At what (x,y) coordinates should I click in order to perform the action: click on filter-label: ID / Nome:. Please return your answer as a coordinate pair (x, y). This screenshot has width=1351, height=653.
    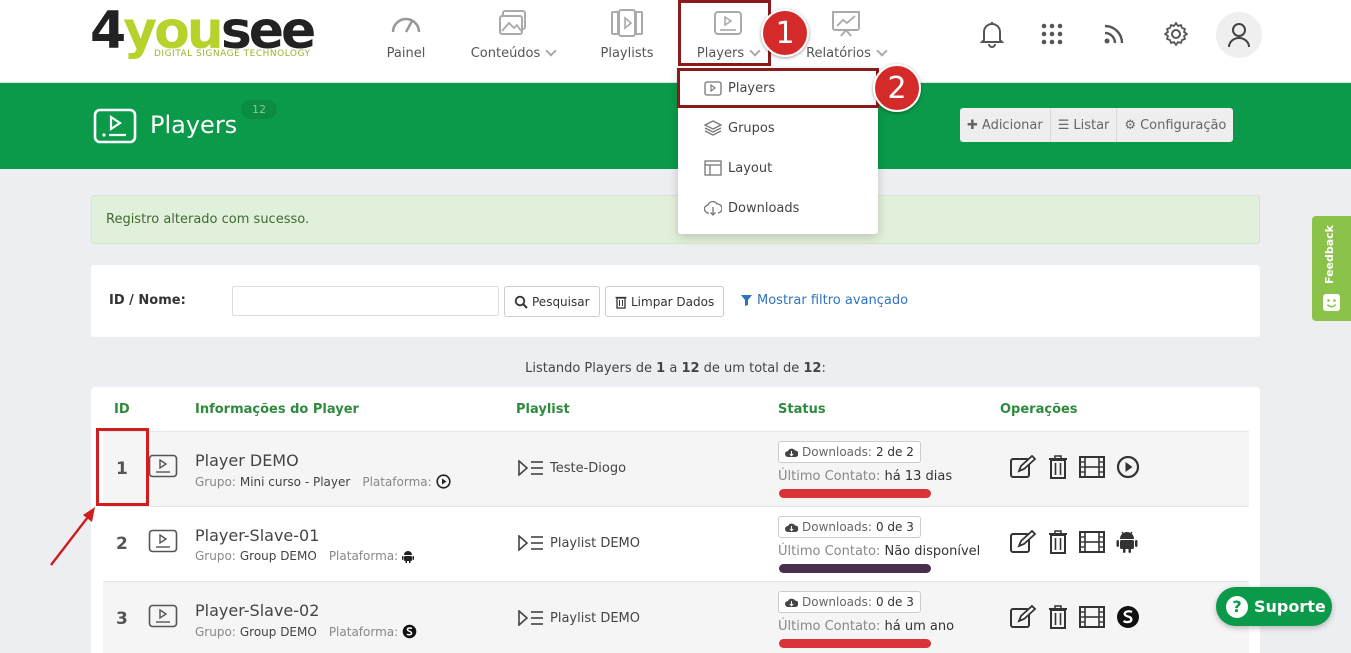
    Looking at the image, I should click on (147, 300).